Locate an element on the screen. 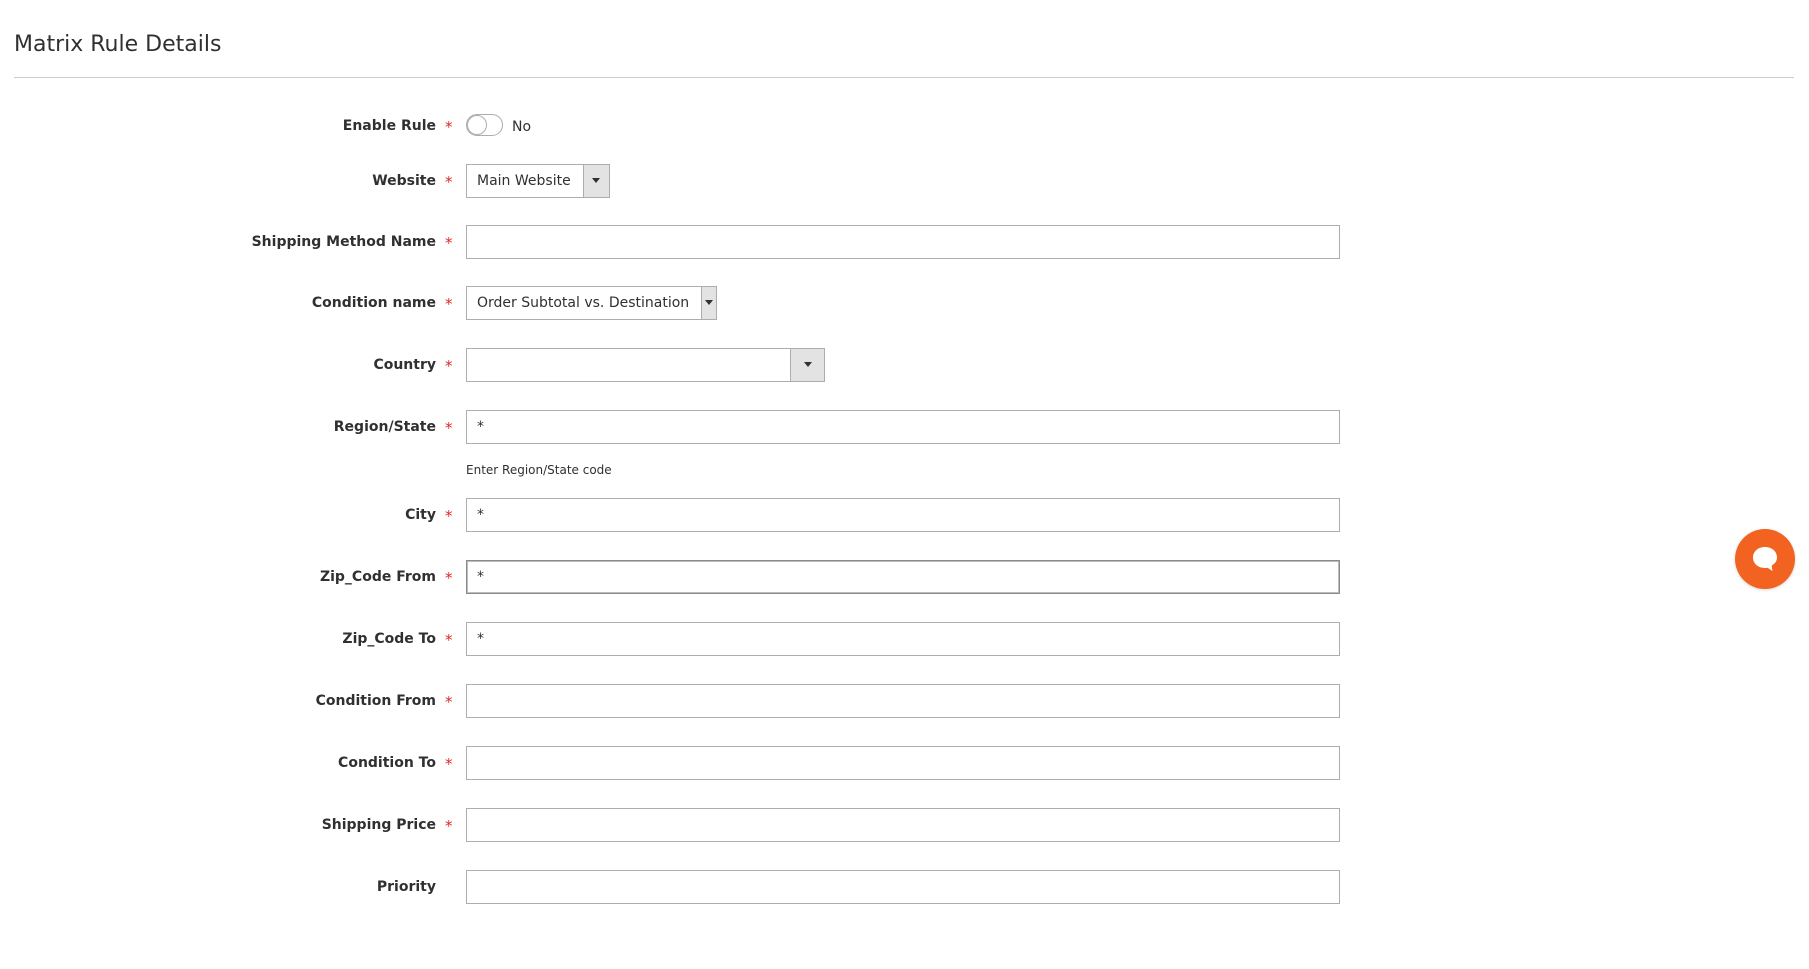 The height and width of the screenshot is (969, 1809). enable-rule-label: Enable Rule is located at coordinates (389, 126).